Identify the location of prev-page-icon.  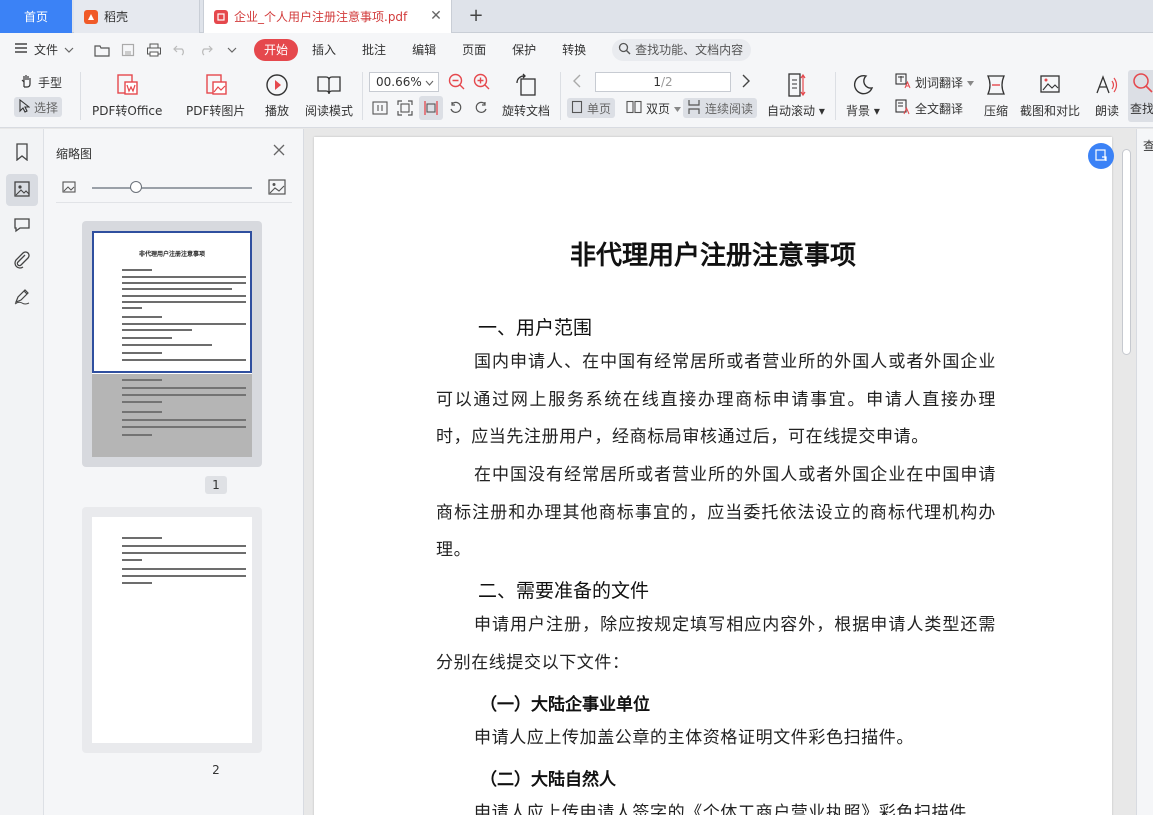
(577, 82).